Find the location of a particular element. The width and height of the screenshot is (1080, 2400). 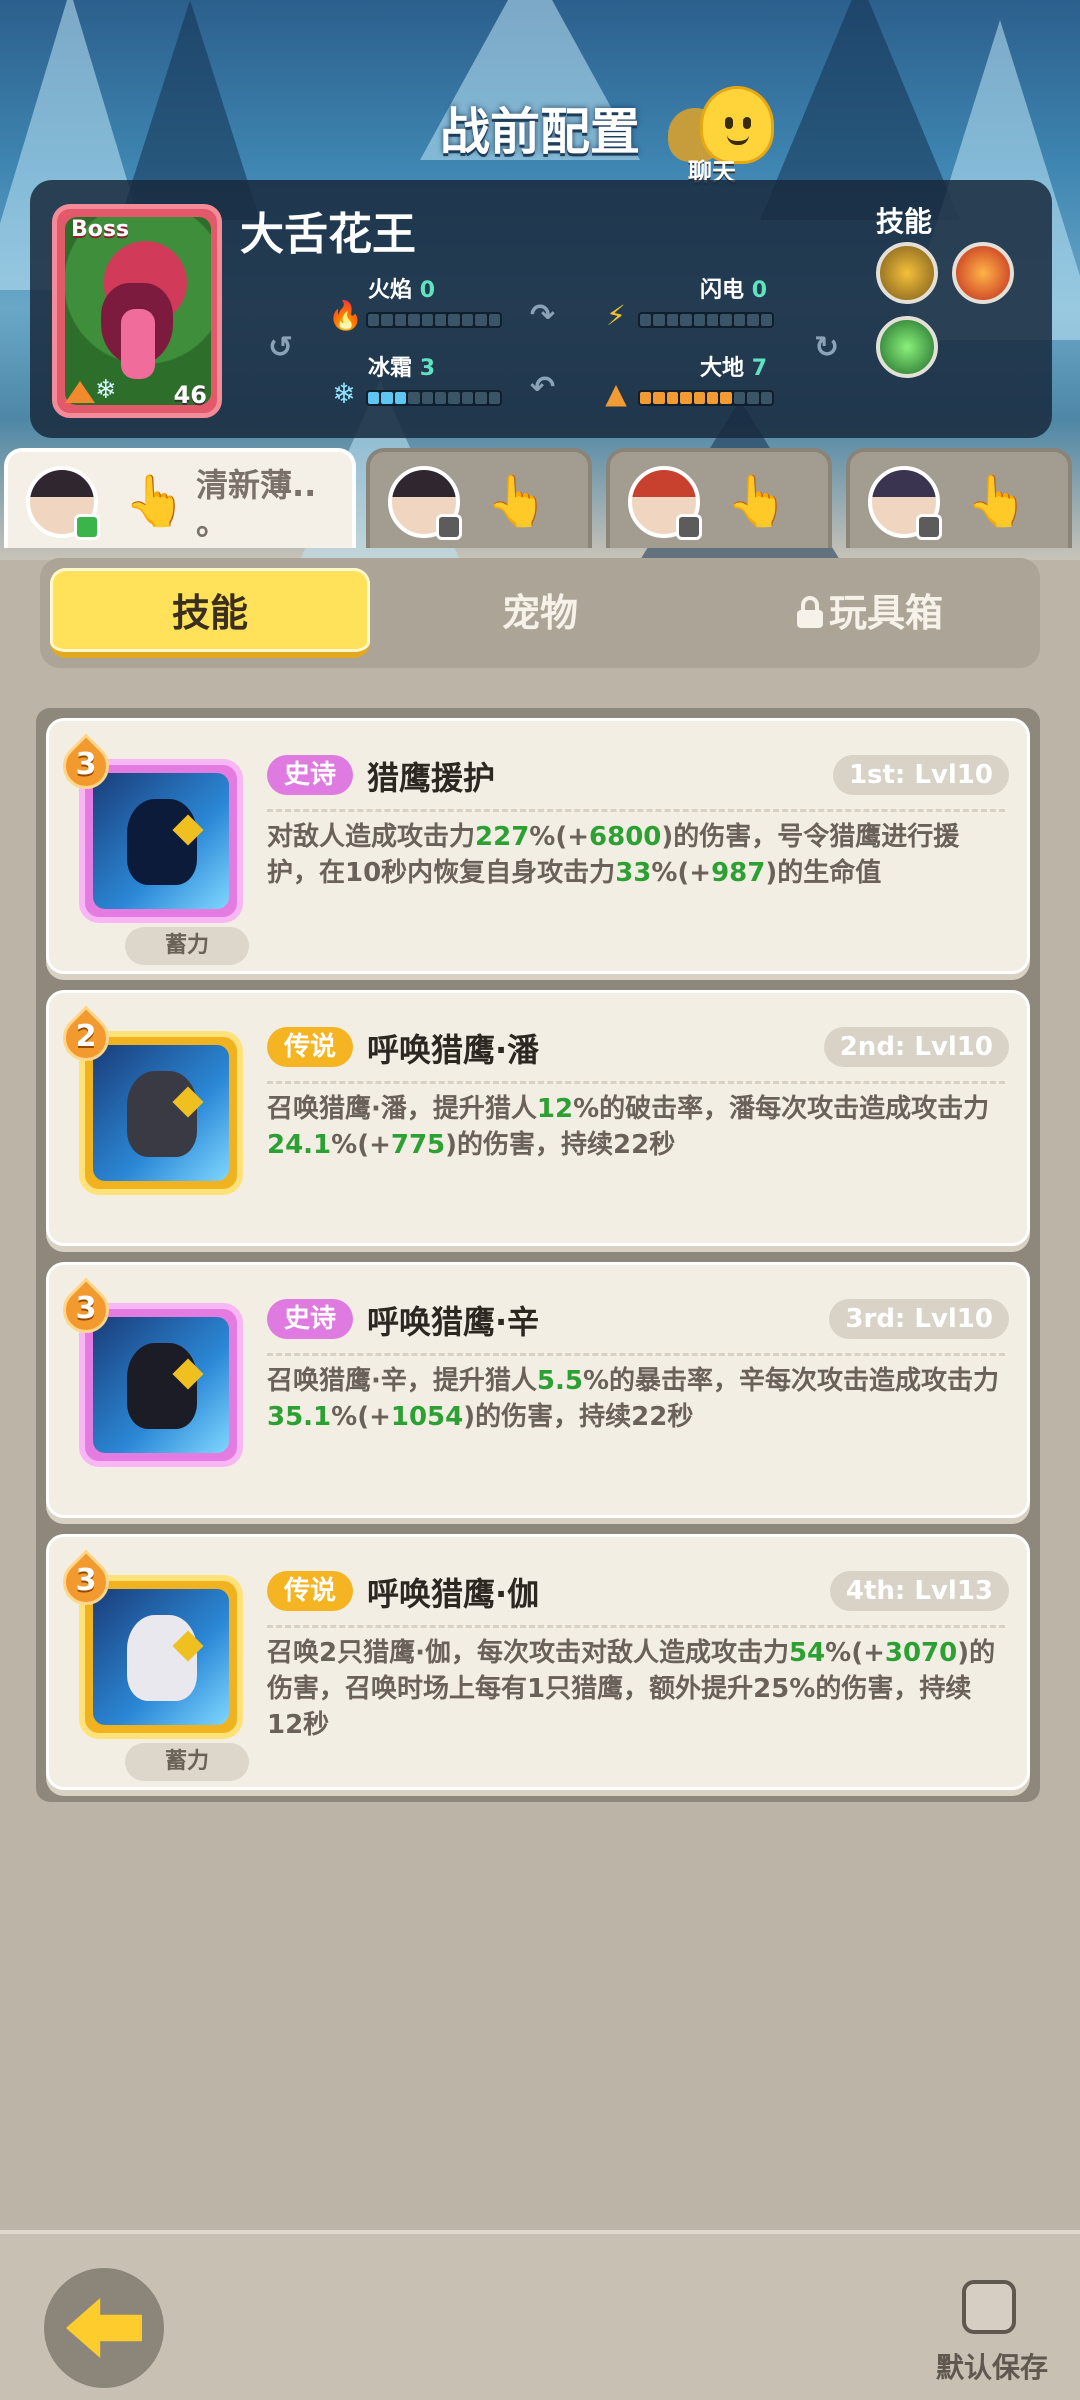

stat-frost: 冰霜 3 ❄ is located at coordinates (428, 380).